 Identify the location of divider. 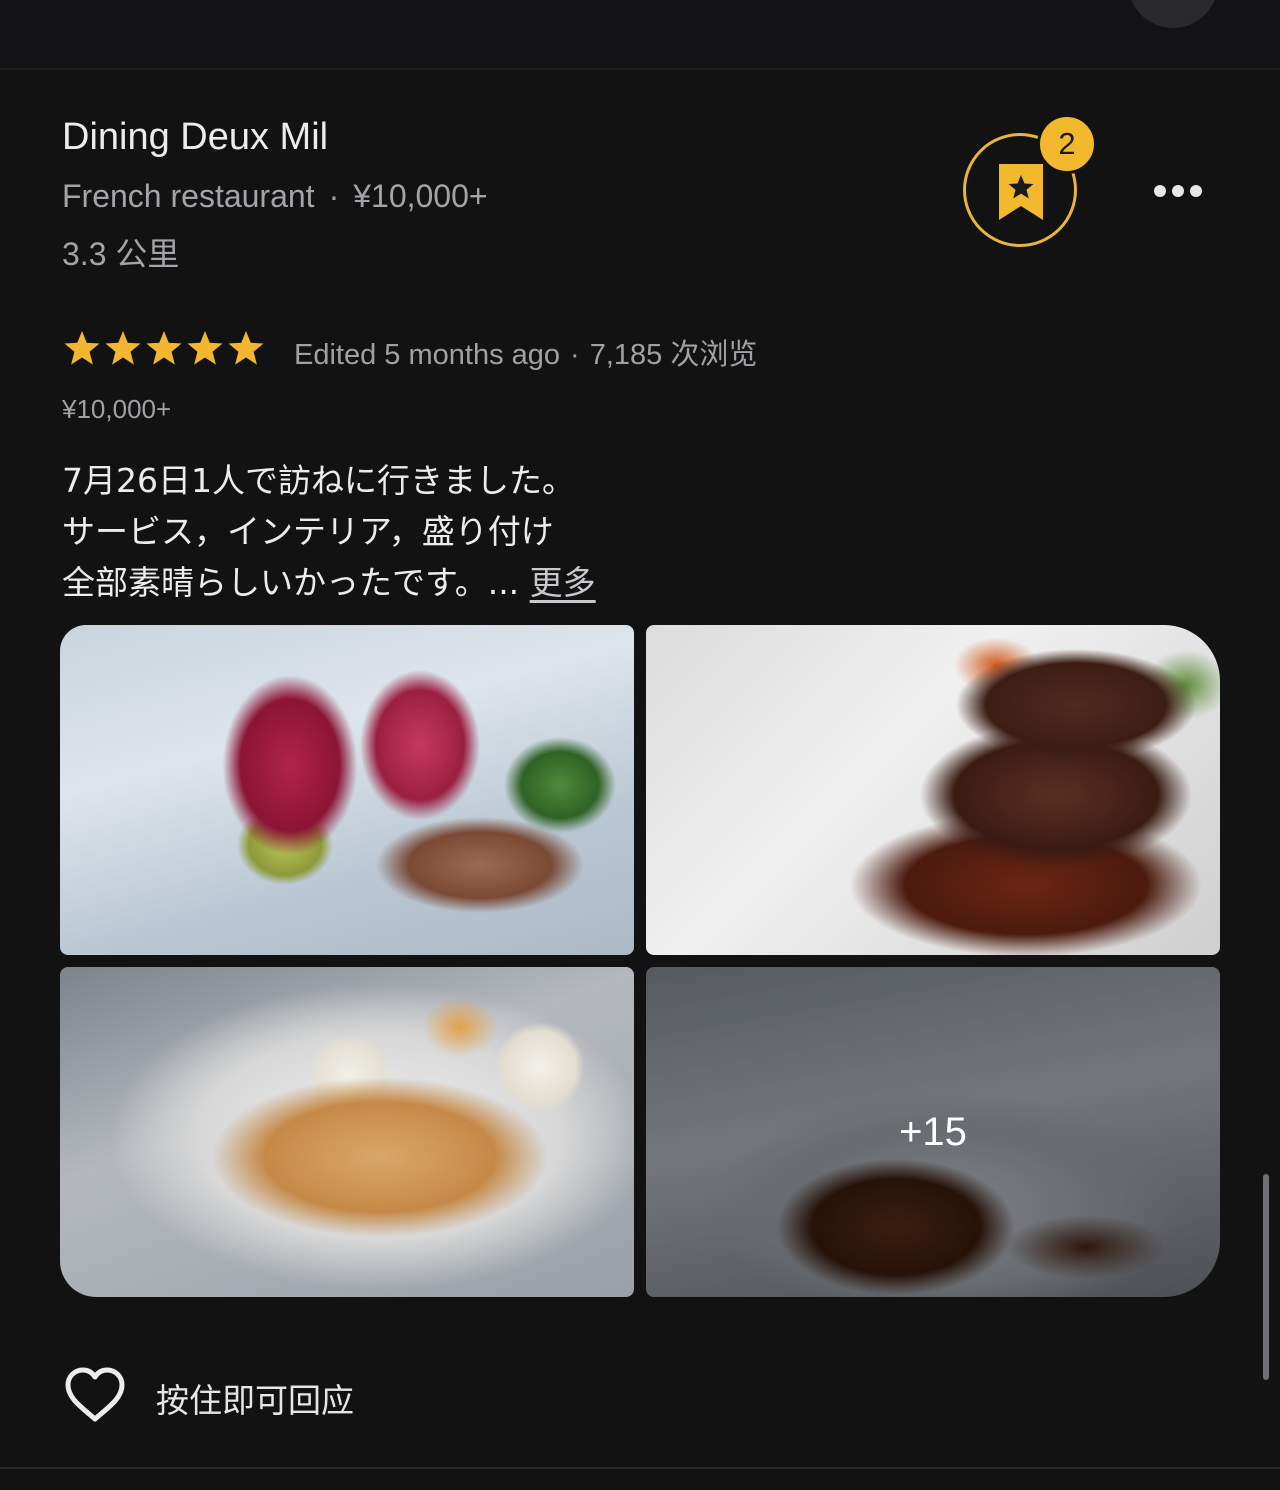
(640, 1468).